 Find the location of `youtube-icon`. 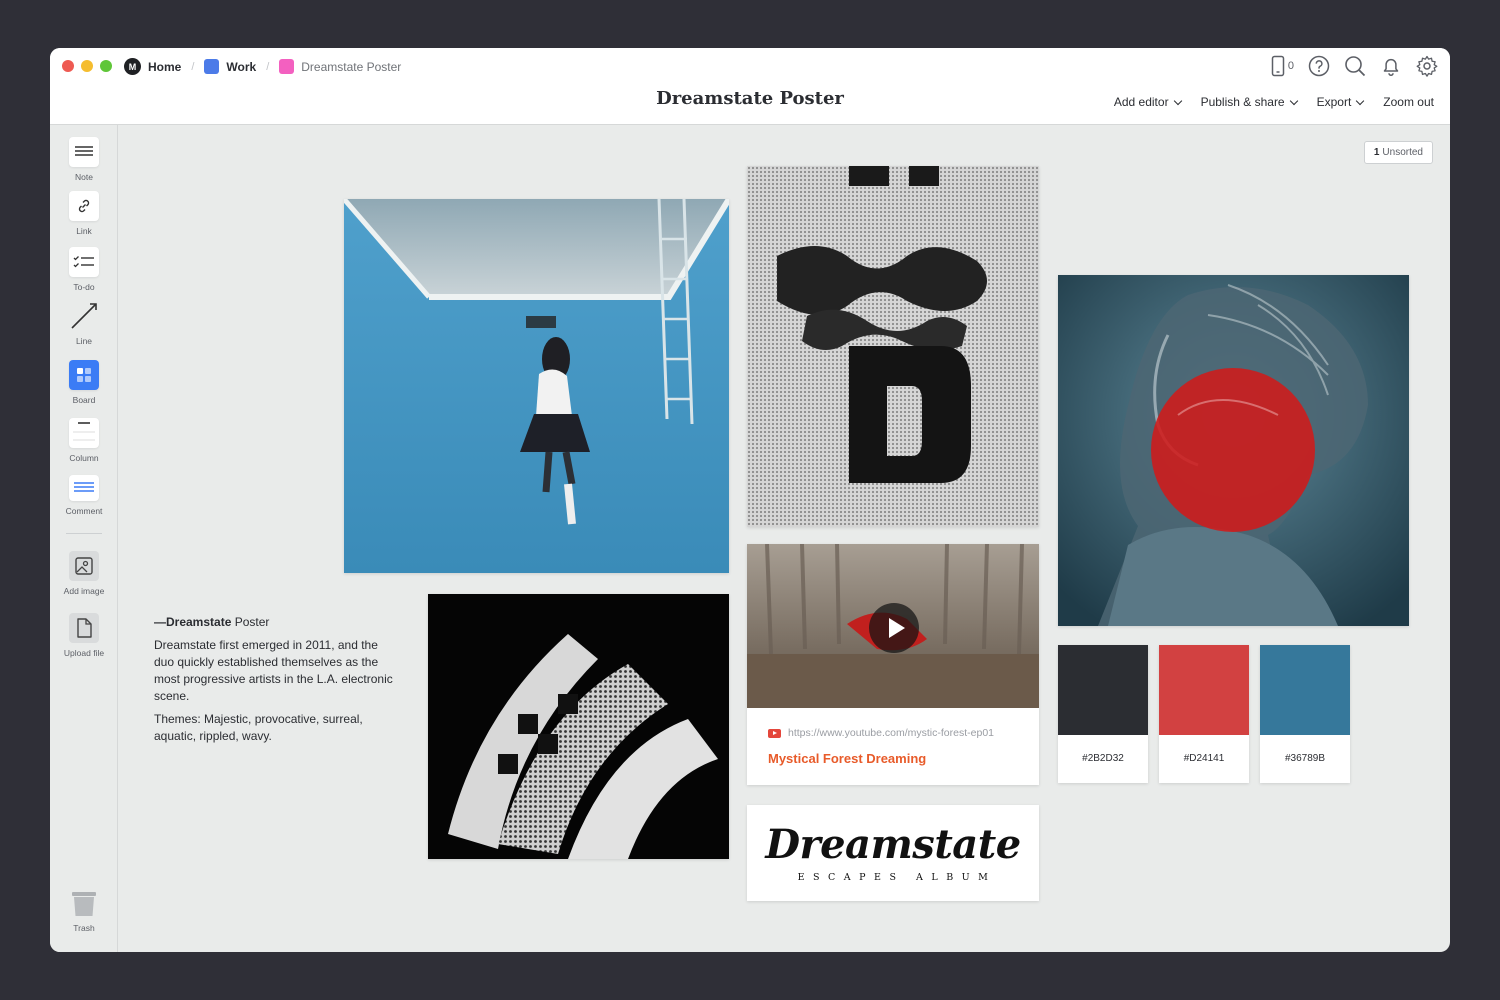

youtube-icon is located at coordinates (774, 733).